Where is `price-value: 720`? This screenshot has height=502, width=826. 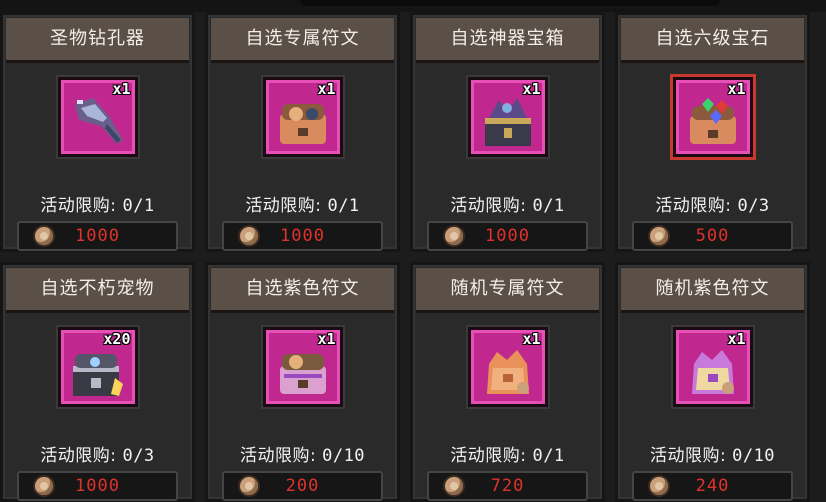 price-value: 720 is located at coordinates (507, 486).